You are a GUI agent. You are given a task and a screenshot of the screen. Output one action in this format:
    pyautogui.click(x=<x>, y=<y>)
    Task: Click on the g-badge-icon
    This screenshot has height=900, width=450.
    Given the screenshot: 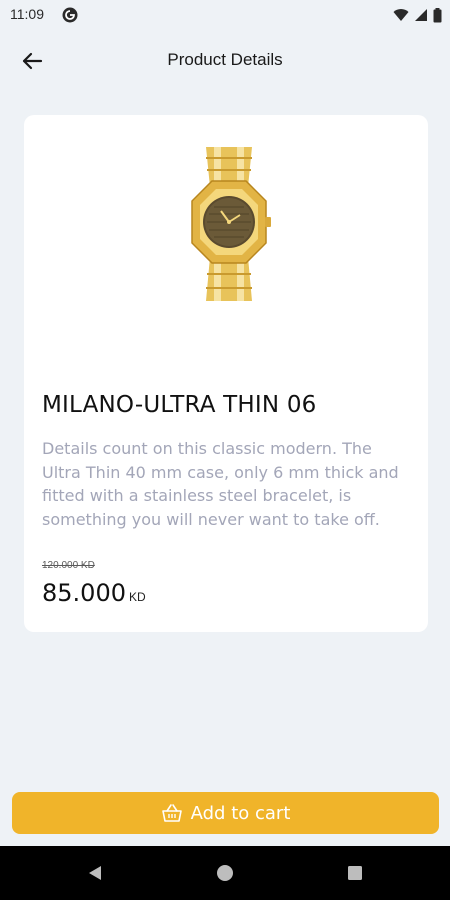 What is the action you would take?
    pyautogui.click(x=70, y=15)
    